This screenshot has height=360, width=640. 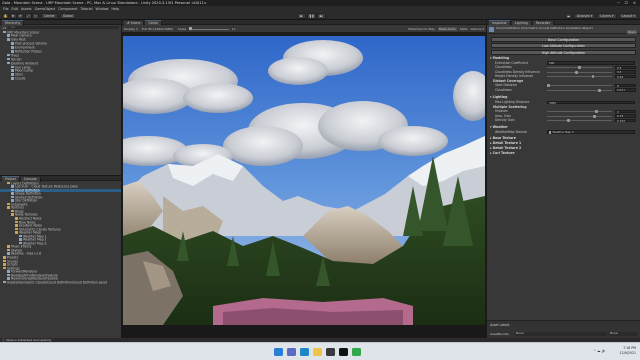 I want to click on menu-window: Window, so click(x=101, y=9).